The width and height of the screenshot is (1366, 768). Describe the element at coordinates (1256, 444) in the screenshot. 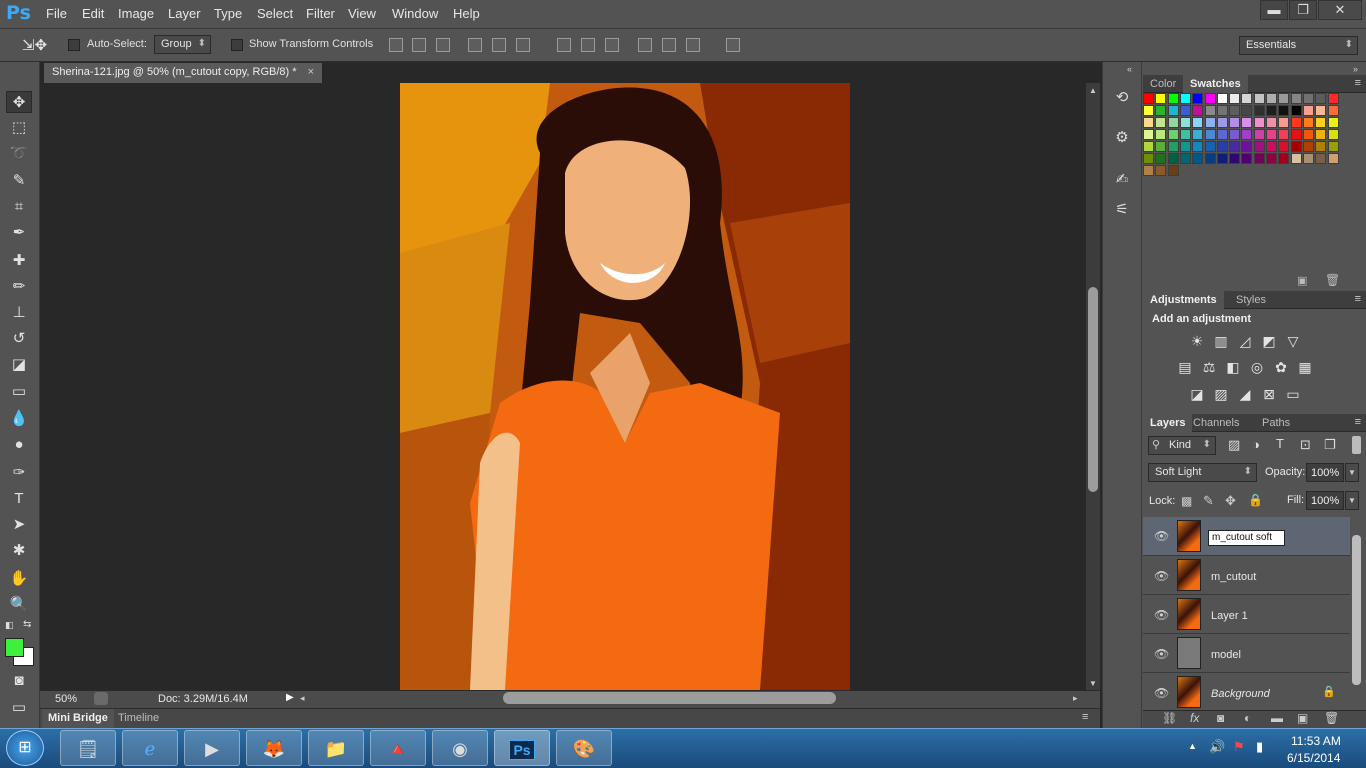

I see `filter-adjustment-icon: ◑` at that location.